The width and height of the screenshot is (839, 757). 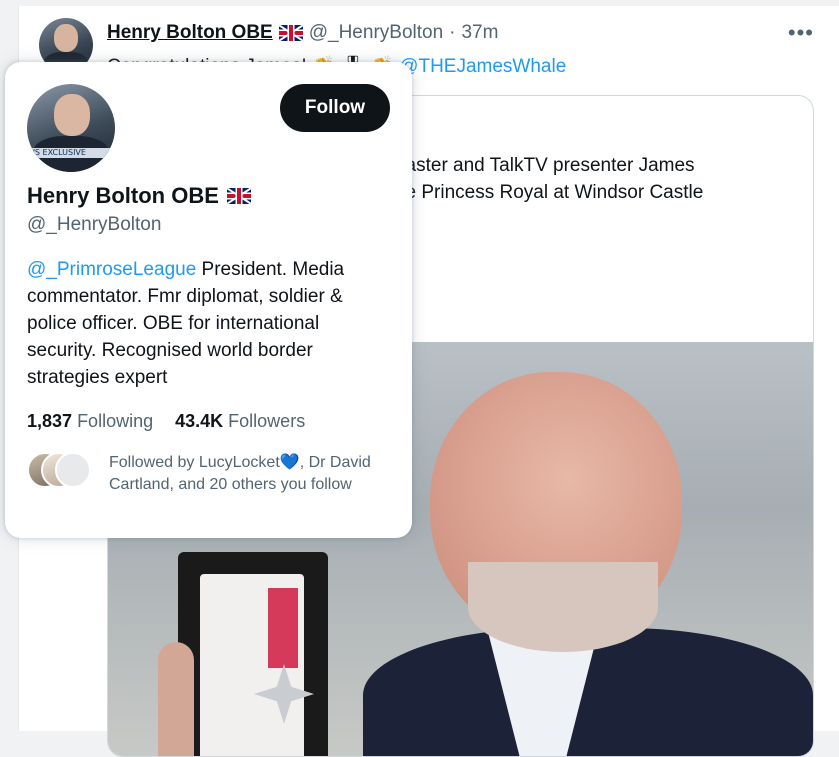 What do you see at coordinates (73, 470) in the screenshot?
I see `avatar` at bounding box center [73, 470].